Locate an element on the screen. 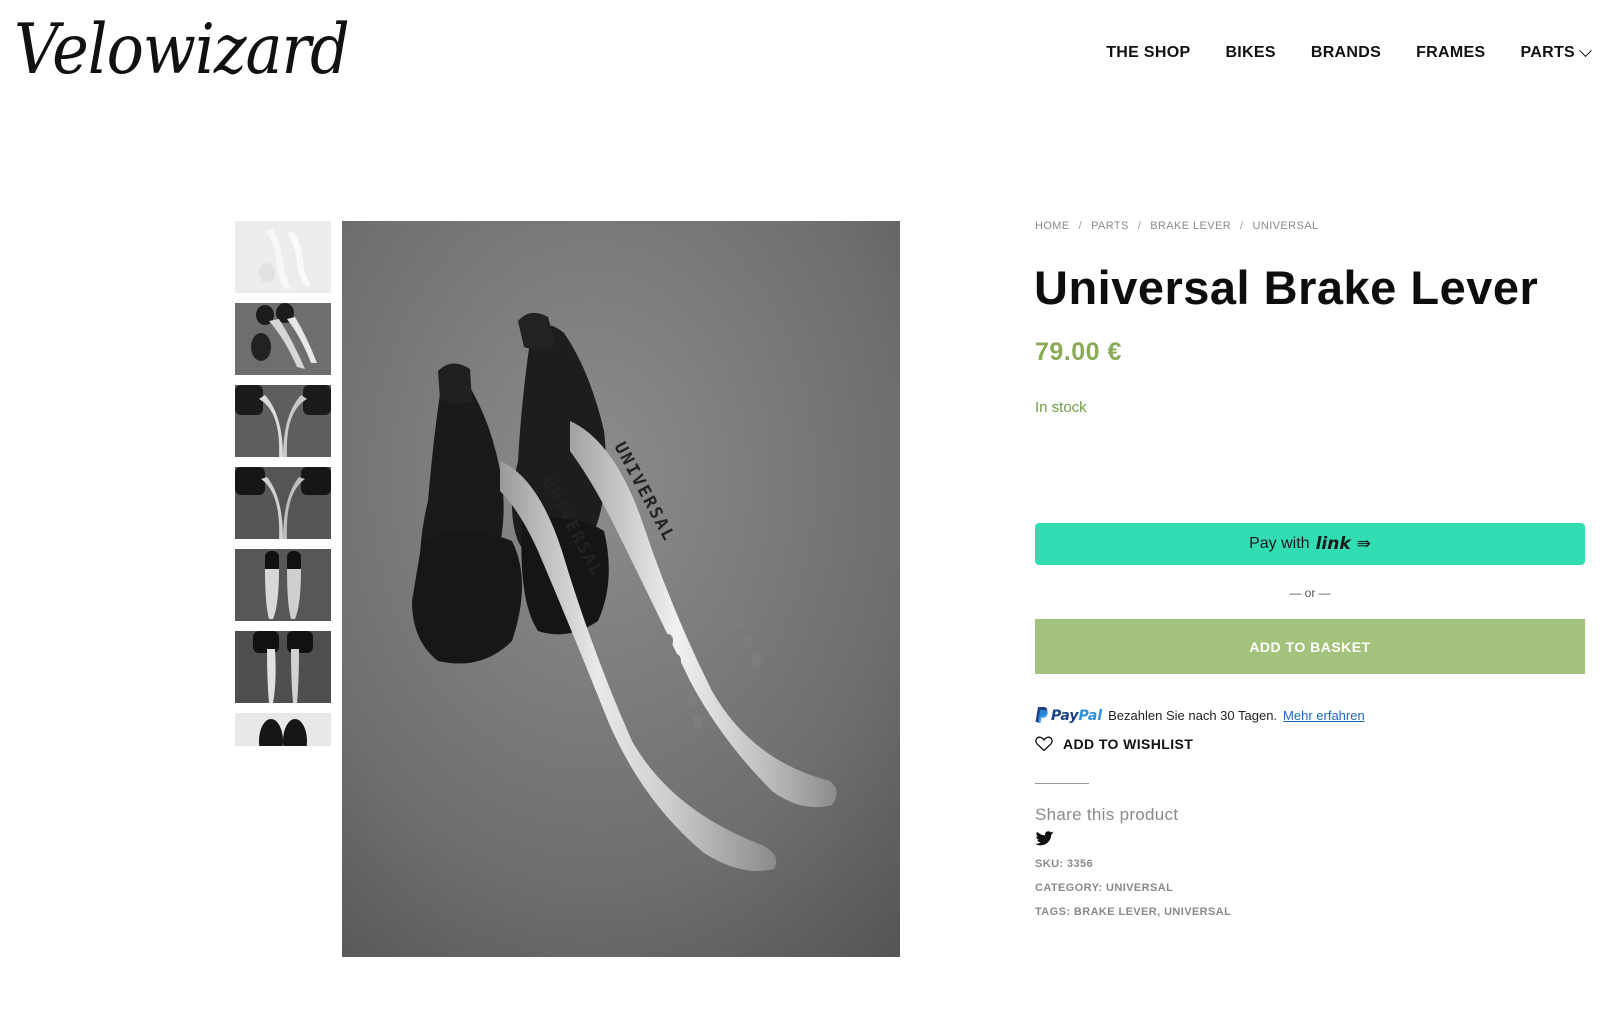 This screenshot has width=1600, height=1016. pay-with-link-button: Pay with link ⇛ is located at coordinates (1310, 544).